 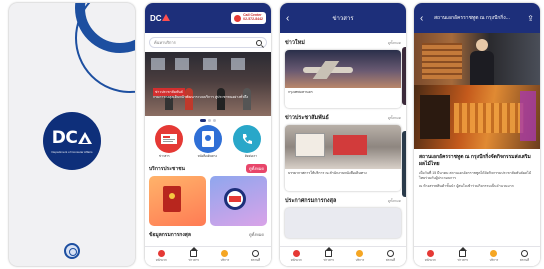 What do you see at coordinates (250, 156) in the screenshot?
I see `quick-label-contact: ติดต่อเรา` at bounding box center [250, 156].